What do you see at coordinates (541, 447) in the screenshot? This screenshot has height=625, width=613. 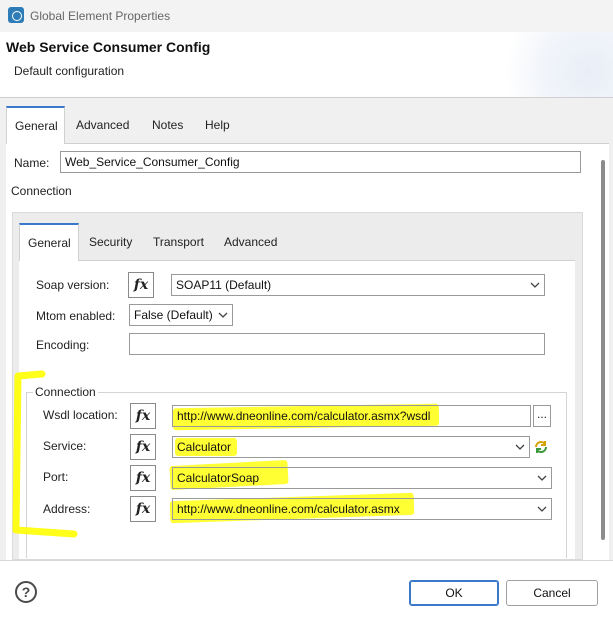 I see `refresh-icon` at bounding box center [541, 447].